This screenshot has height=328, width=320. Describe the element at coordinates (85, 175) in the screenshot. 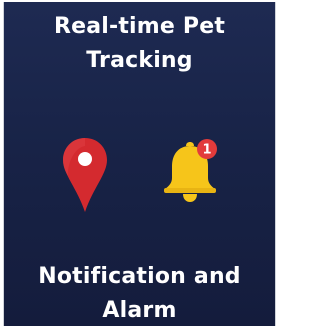

I see `map-pin-icon` at that location.